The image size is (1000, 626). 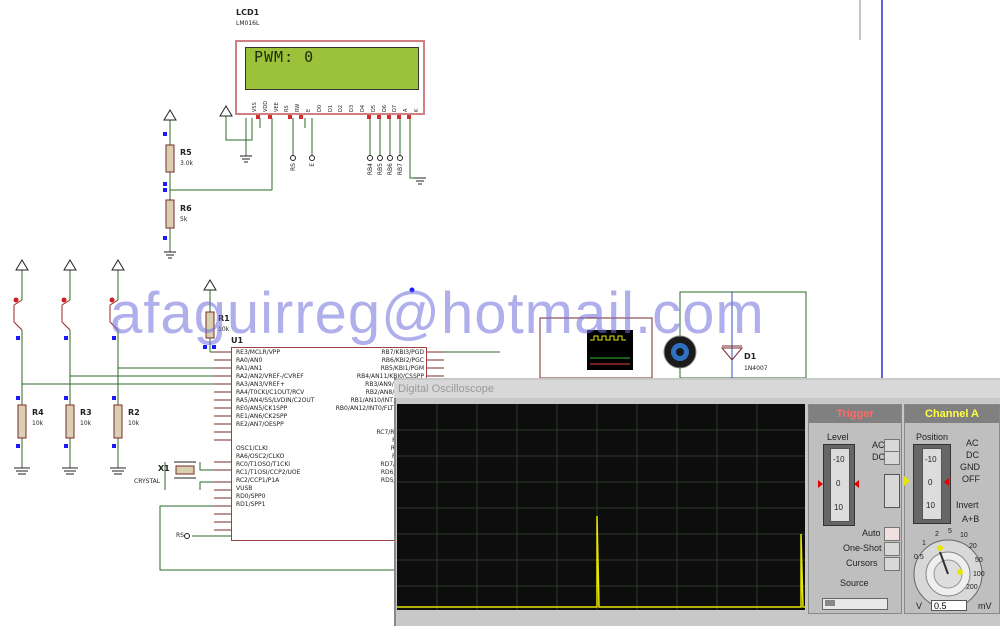 What do you see at coordinates (276, 107) in the screenshot?
I see `lcd-pin-label: VEE` at bounding box center [276, 107].